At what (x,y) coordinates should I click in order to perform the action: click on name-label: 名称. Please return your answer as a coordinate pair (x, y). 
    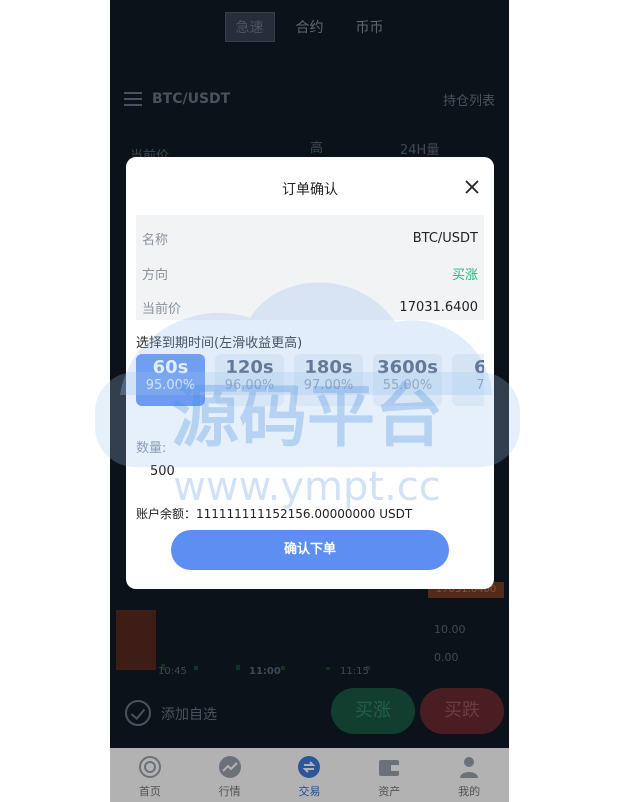
    Looking at the image, I should click on (155, 240).